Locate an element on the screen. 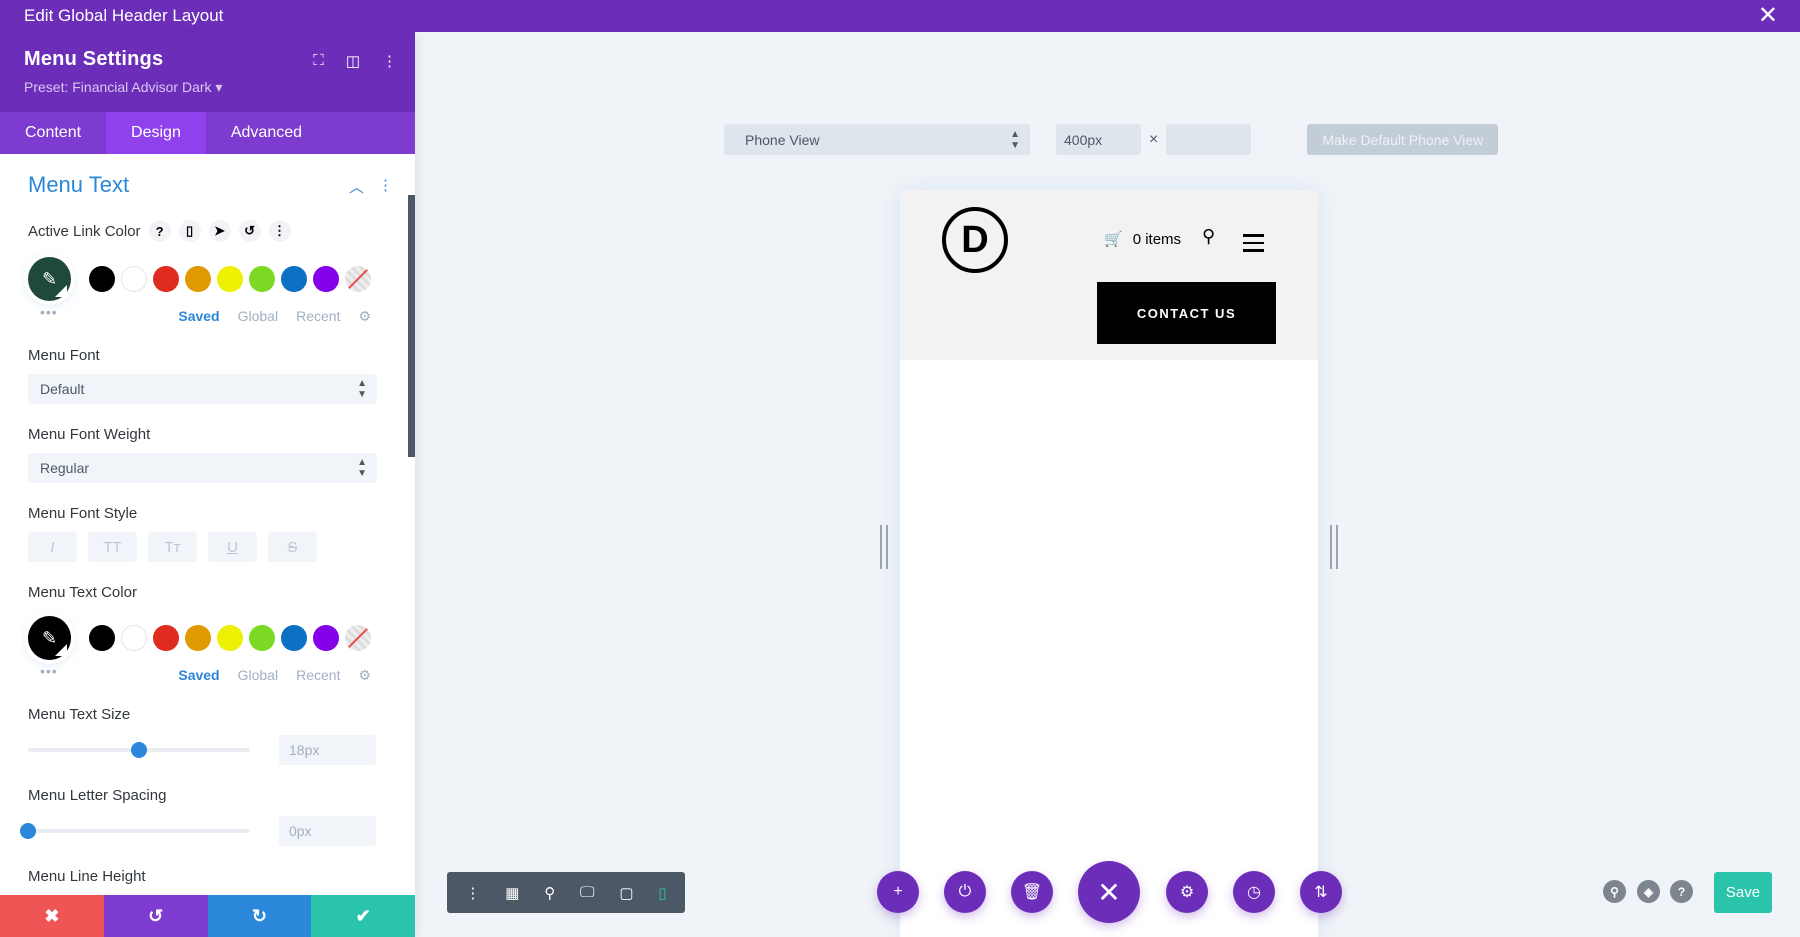  add-button: + is located at coordinates (898, 892).